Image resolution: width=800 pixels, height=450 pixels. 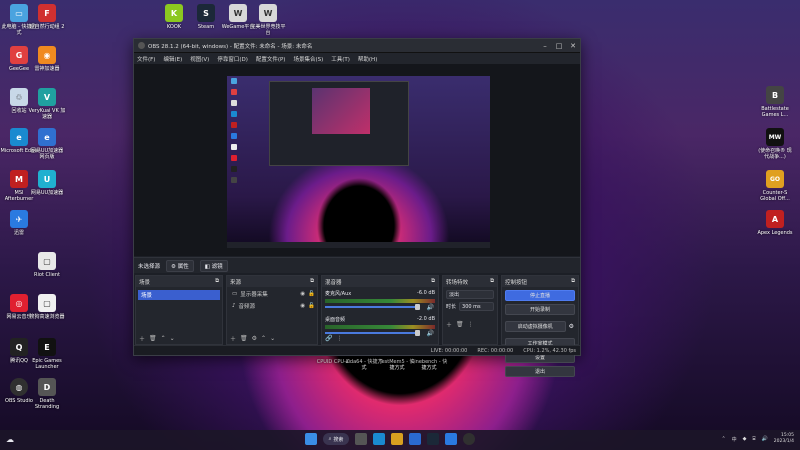 I want to click on cod-icon: MW, so click(x=775, y=137).